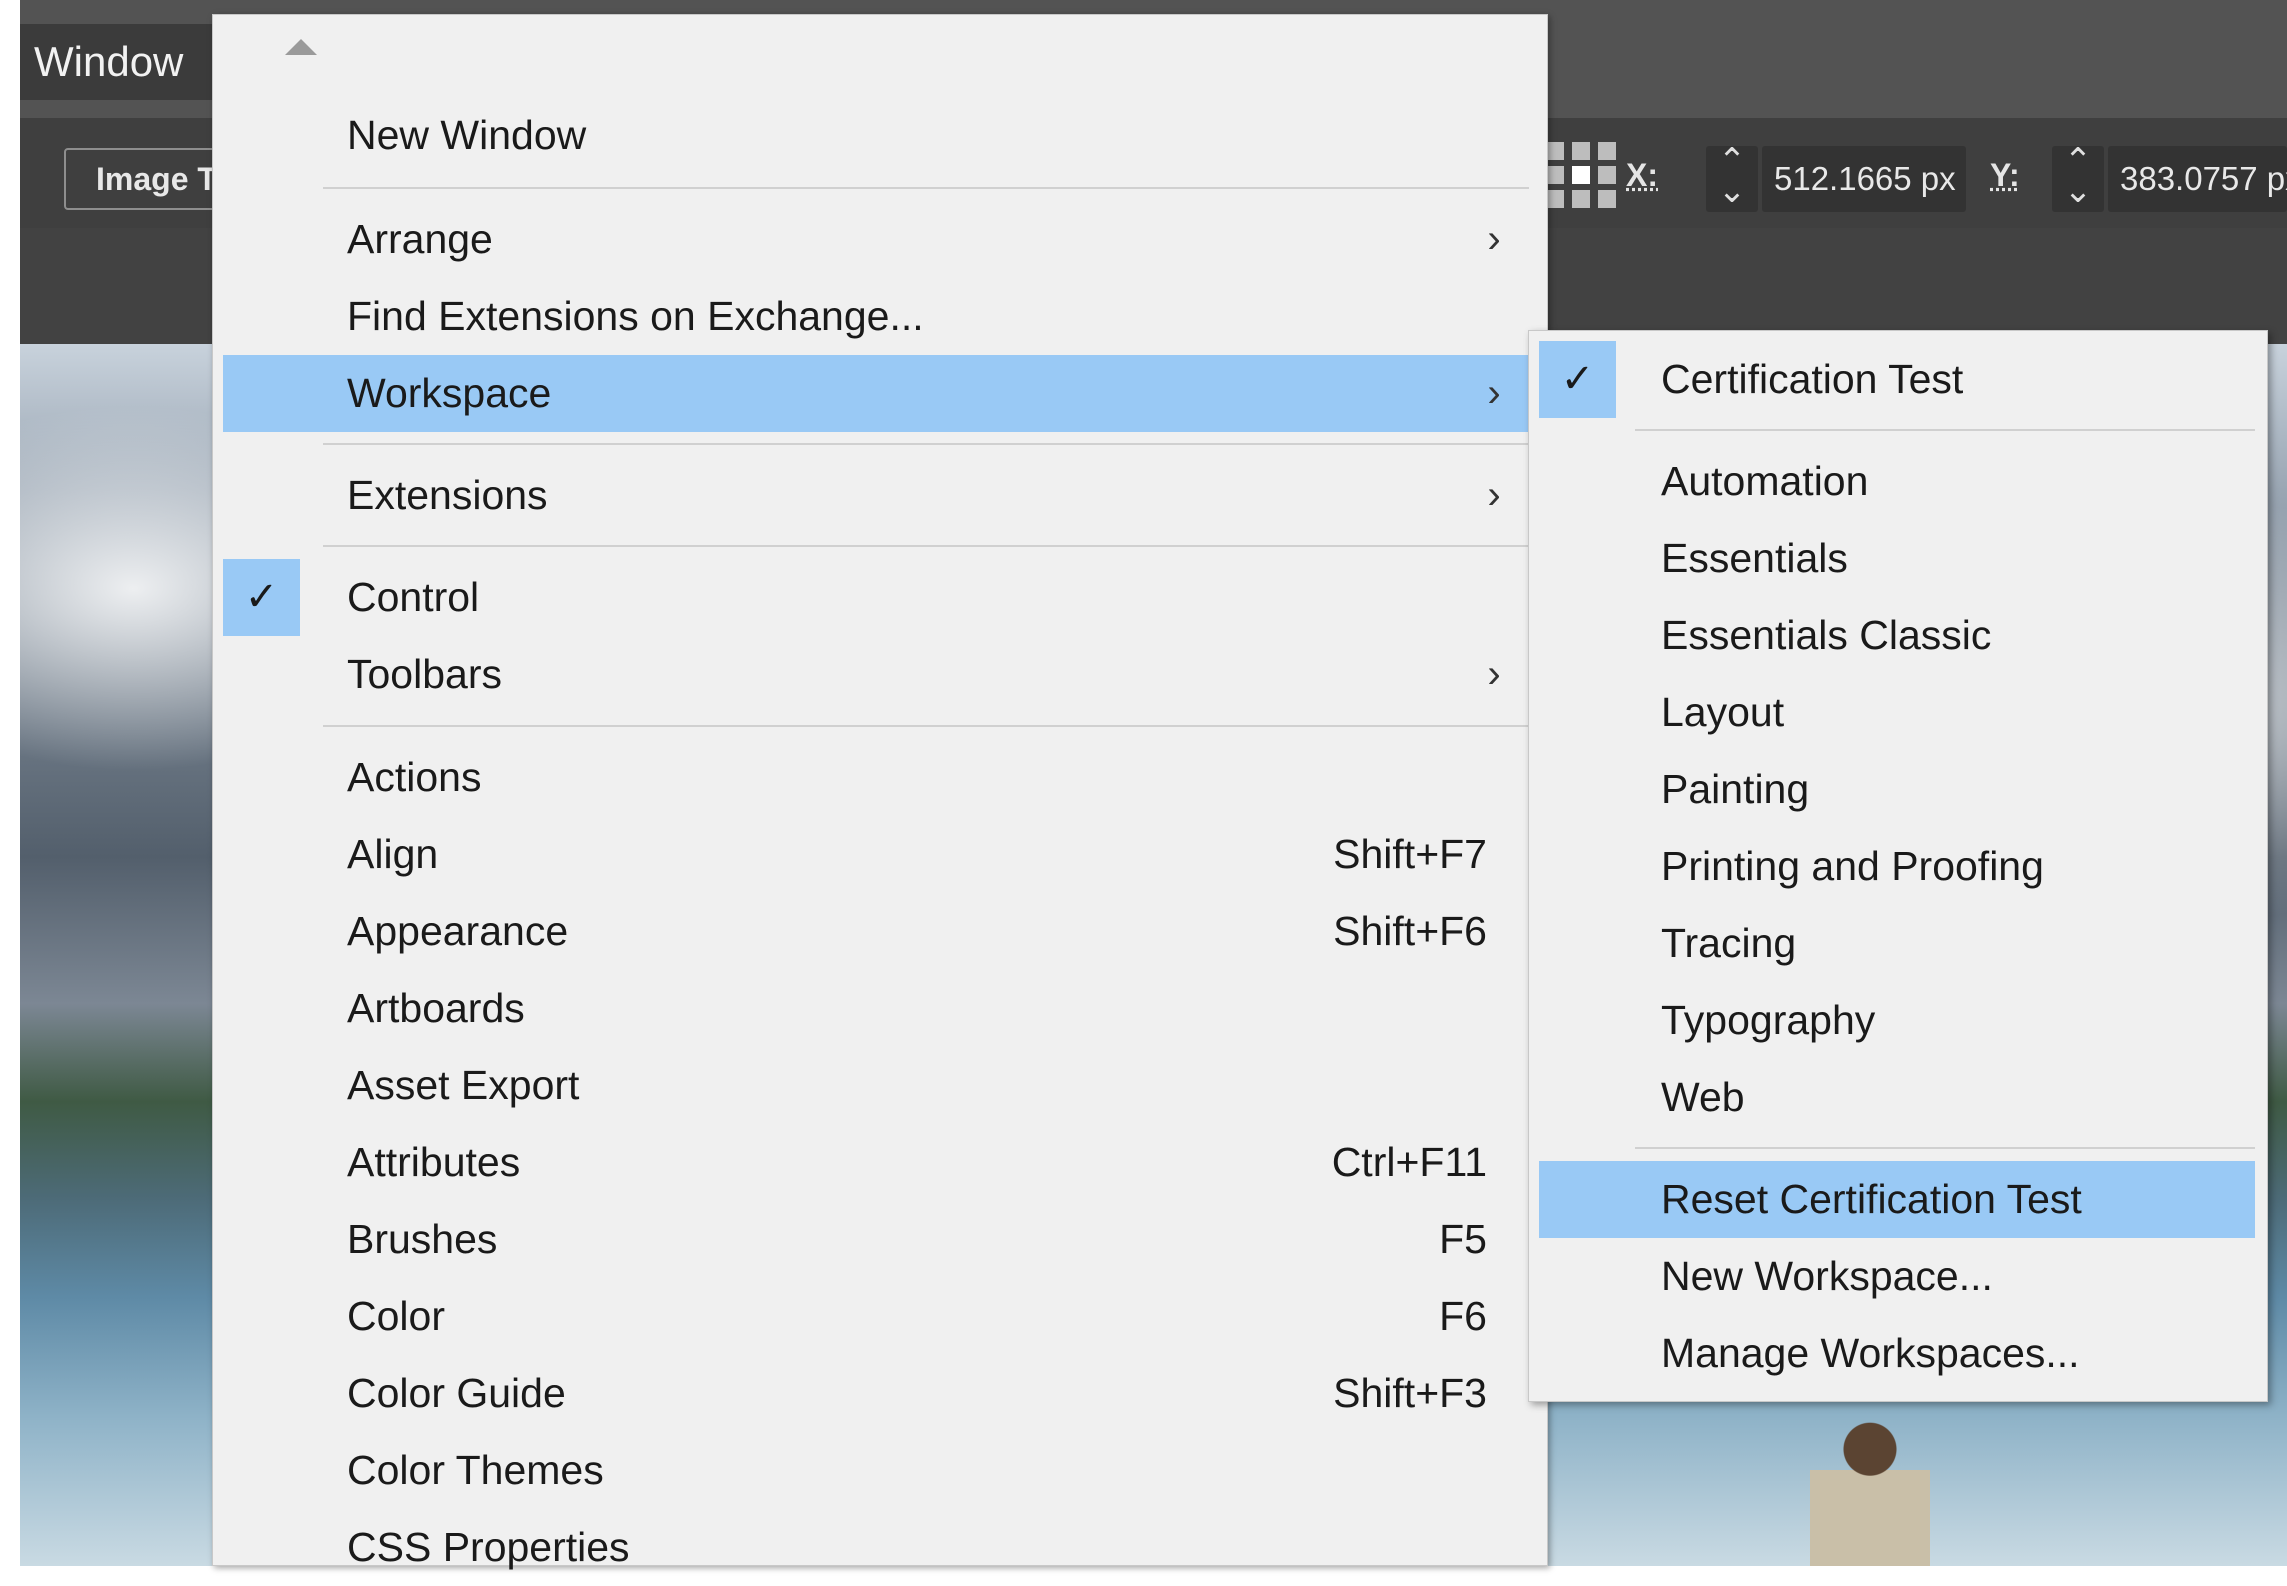 Image resolution: width=2287 pixels, height=1586 pixels. What do you see at coordinates (1754, 558) in the screenshot?
I see `menu-item-label: Essentials` at bounding box center [1754, 558].